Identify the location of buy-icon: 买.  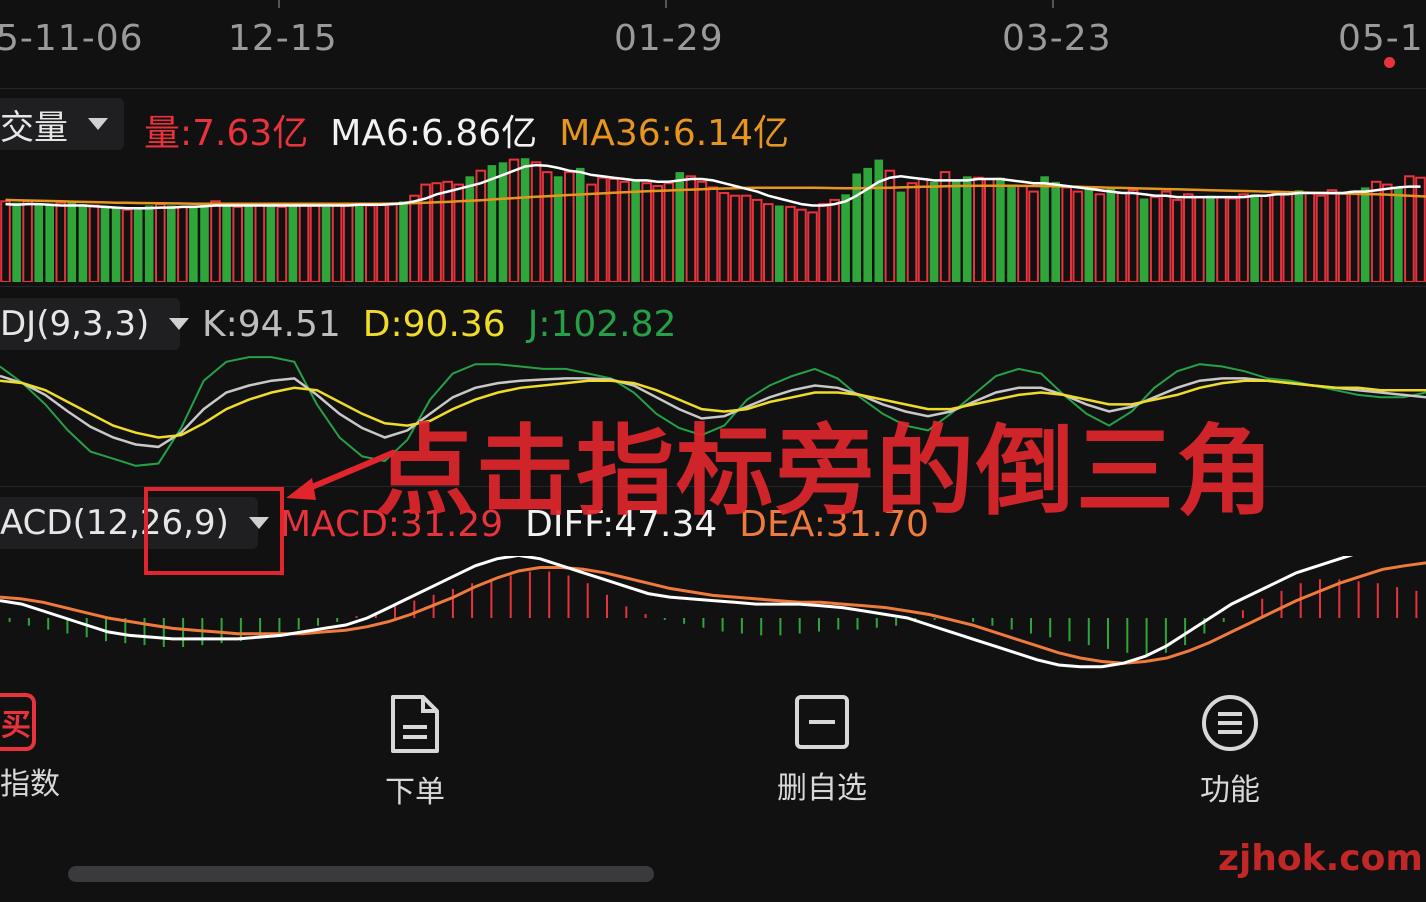
(18, 722).